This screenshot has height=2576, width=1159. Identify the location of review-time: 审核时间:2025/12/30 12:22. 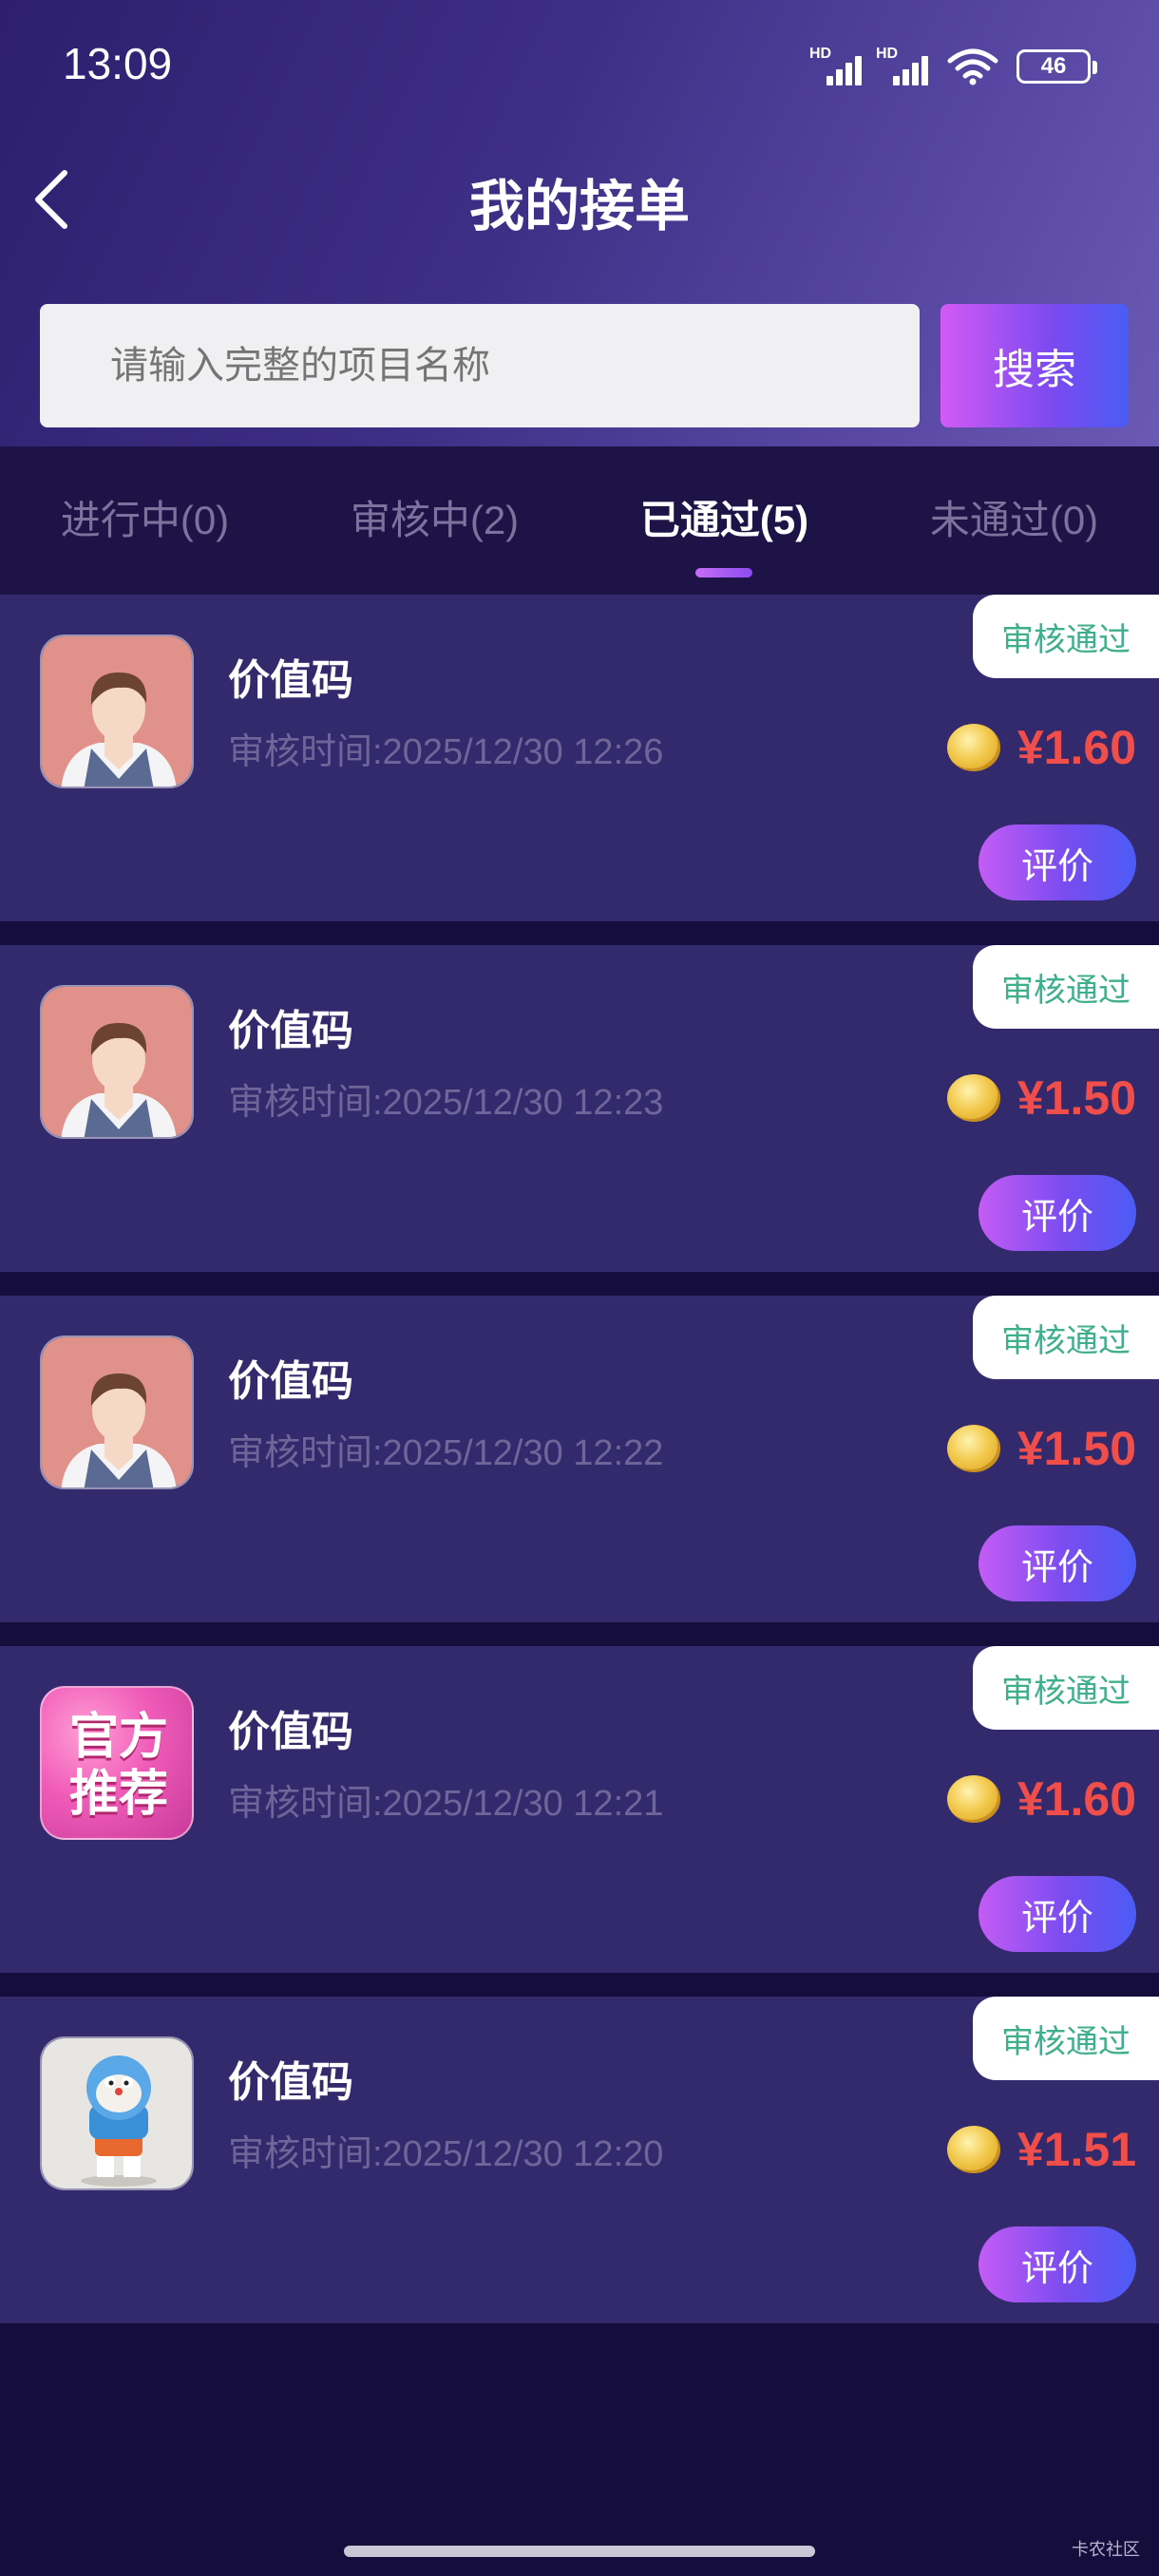
(446, 1453).